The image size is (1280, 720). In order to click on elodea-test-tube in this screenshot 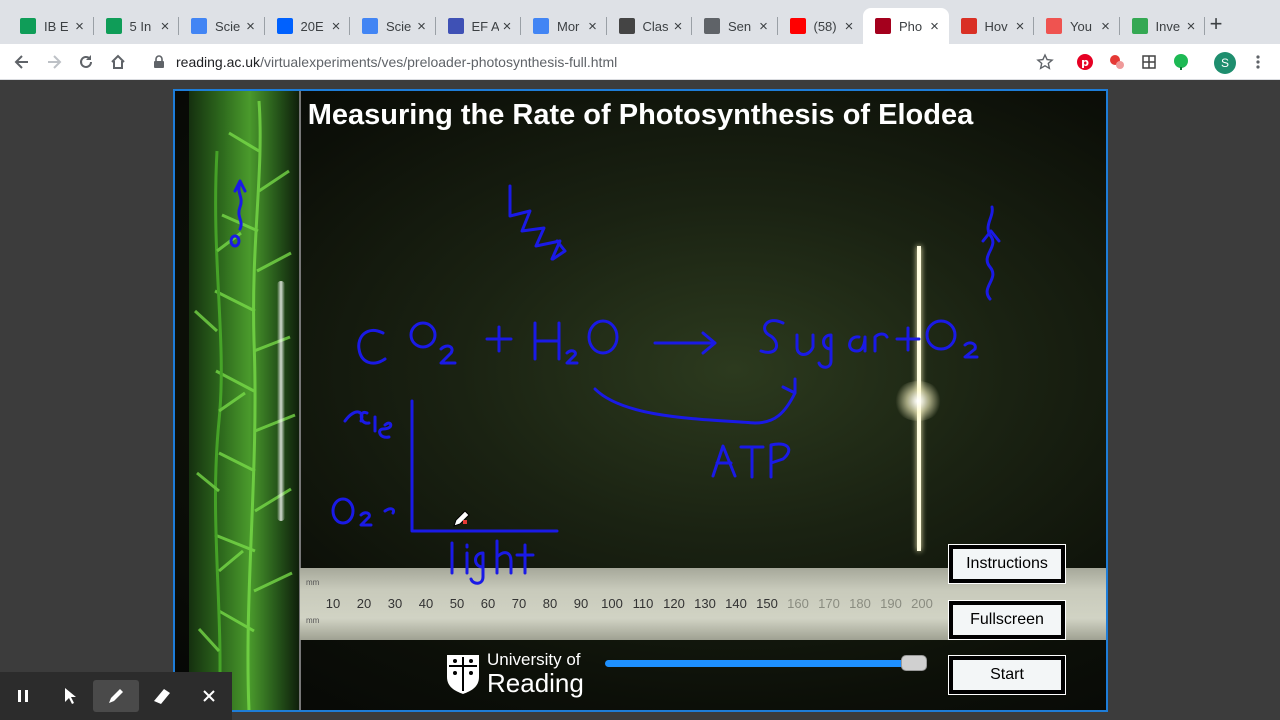, I will do `click(245, 400)`.